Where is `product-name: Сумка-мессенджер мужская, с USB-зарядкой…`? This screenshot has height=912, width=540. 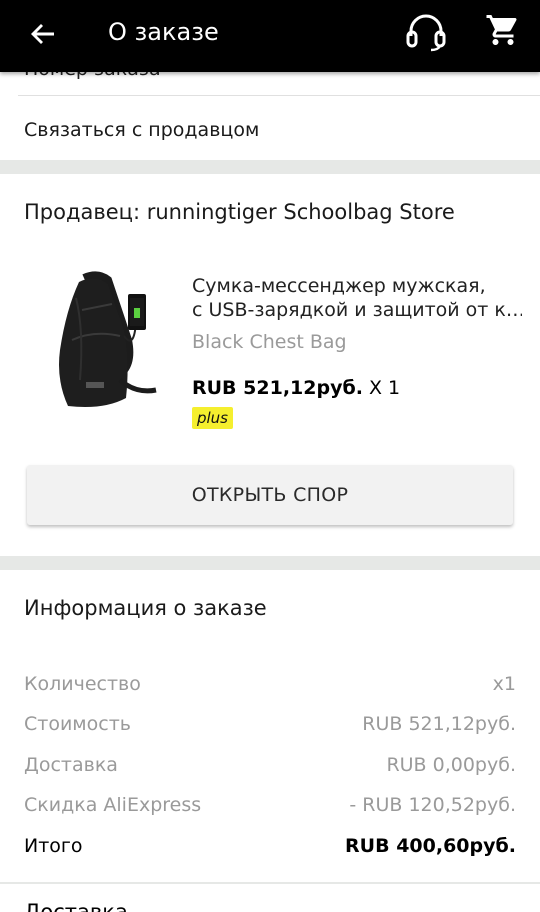
product-name: Сумка-мессенджер мужская, с USB-зарядкой… is located at coordinates (357, 298).